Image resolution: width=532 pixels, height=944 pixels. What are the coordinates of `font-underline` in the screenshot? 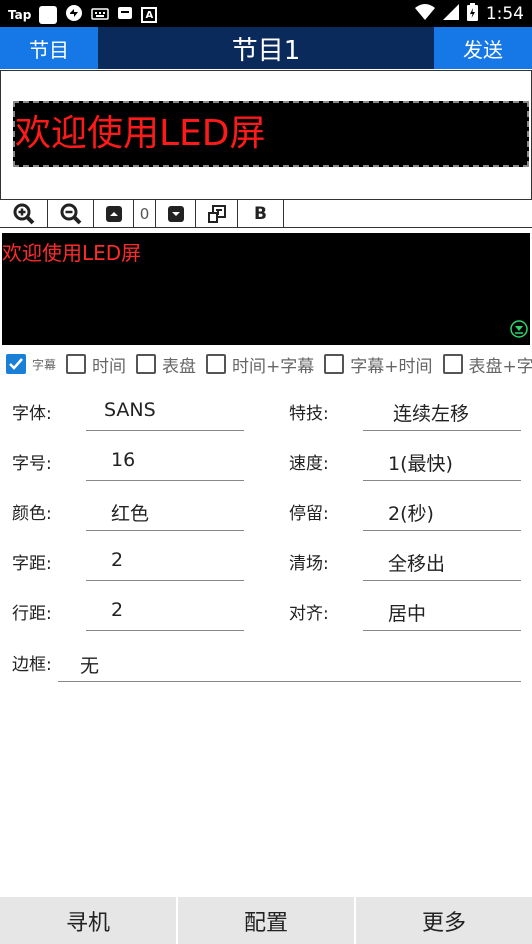 It's located at (165, 430).